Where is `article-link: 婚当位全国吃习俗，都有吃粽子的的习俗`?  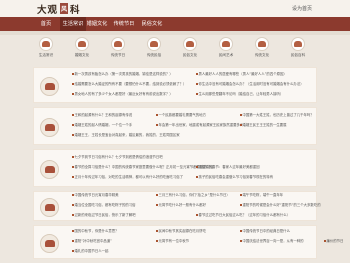 article-link: 婚当位全国吃习俗，都有吃粽子的的习俗 is located at coordinates (104, 205).